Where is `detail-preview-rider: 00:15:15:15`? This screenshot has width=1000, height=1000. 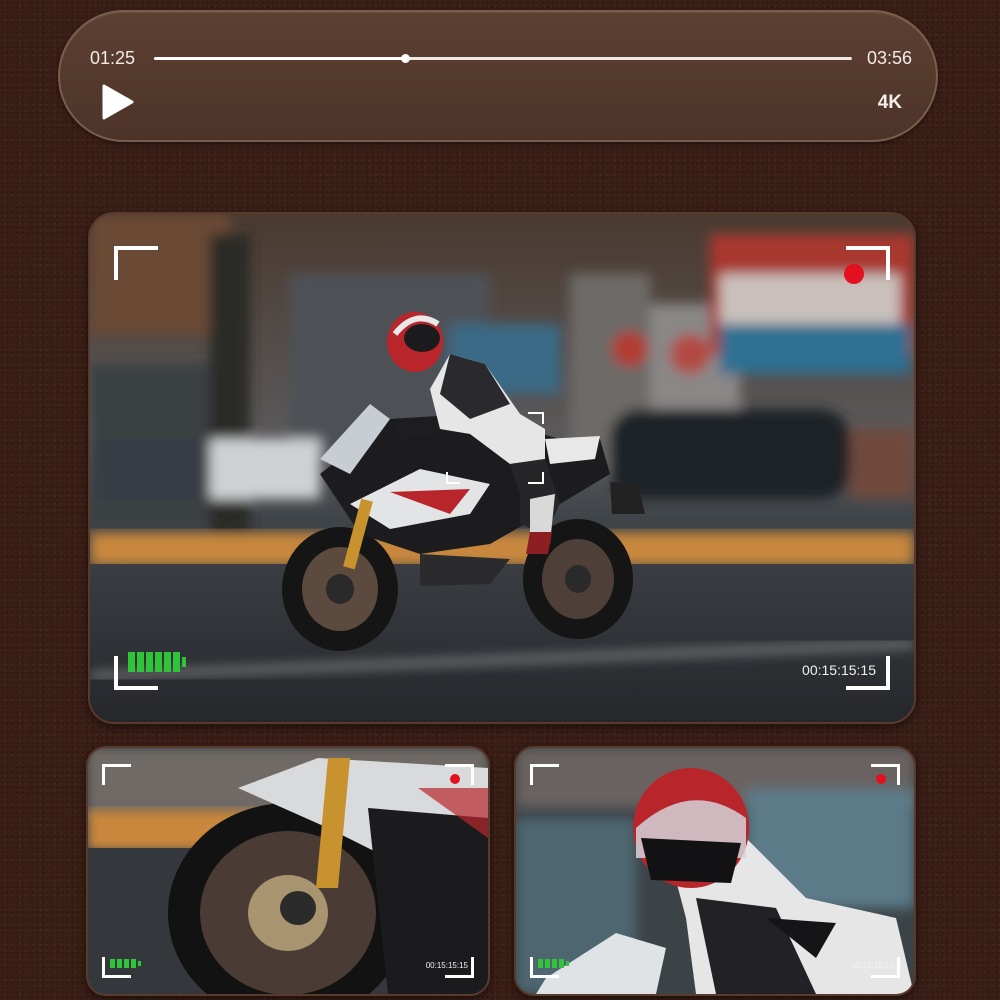 detail-preview-rider: 00:15:15:15 is located at coordinates (715, 871).